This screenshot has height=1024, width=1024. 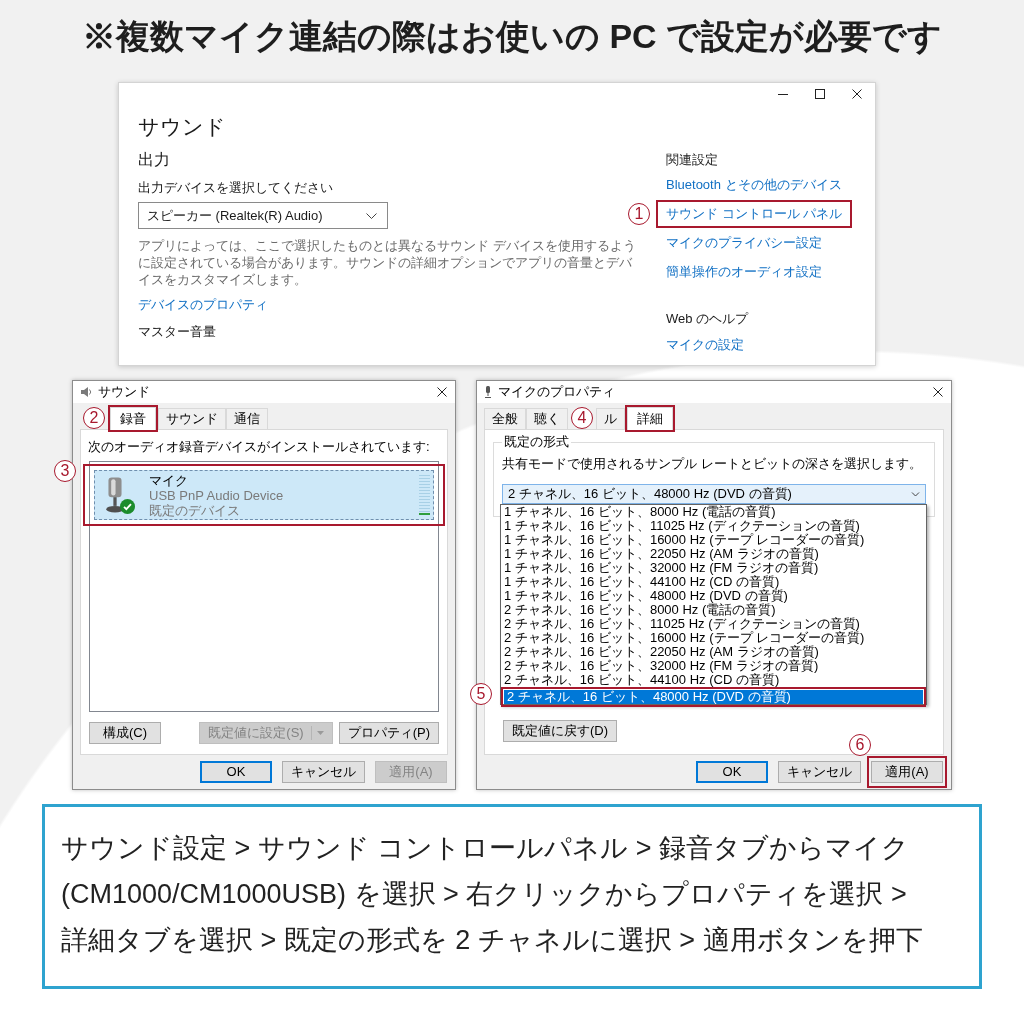 What do you see at coordinates (650, 418) in the screenshot?
I see `tab: 詳細` at bounding box center [650, 418].